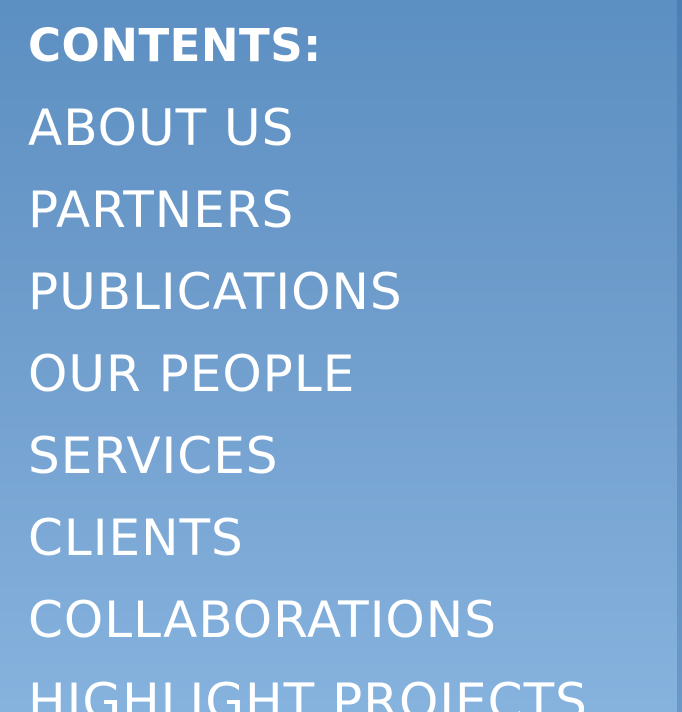 This screenshot has height=712, width=682. What do you see at coordinates (348, 292) in the screenshot?
I see `contents-item-publications: PUBLICATIONS` at bounding box center [348, 292].